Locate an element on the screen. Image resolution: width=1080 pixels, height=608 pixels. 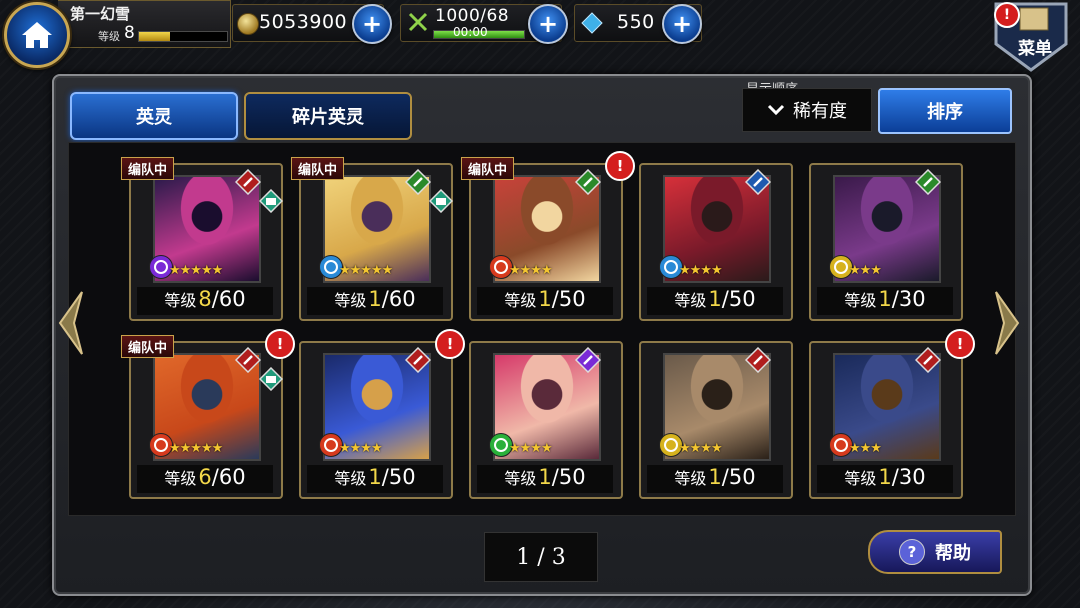
sort-button: 排序 is located at coordinates (945, 111).